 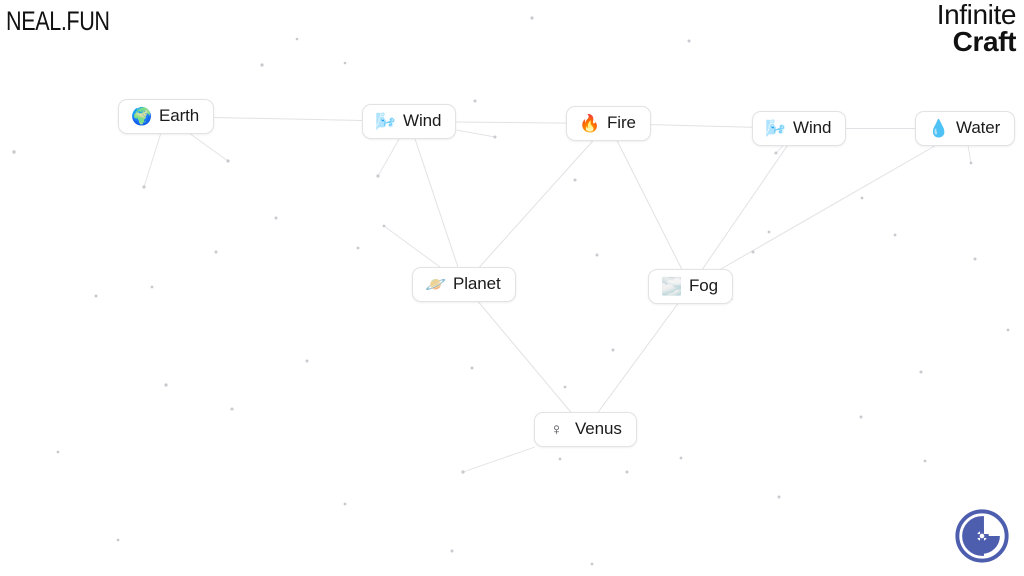 I want to click on element-card-fog: 🌫️ Fog, so click(x=690, y=286).